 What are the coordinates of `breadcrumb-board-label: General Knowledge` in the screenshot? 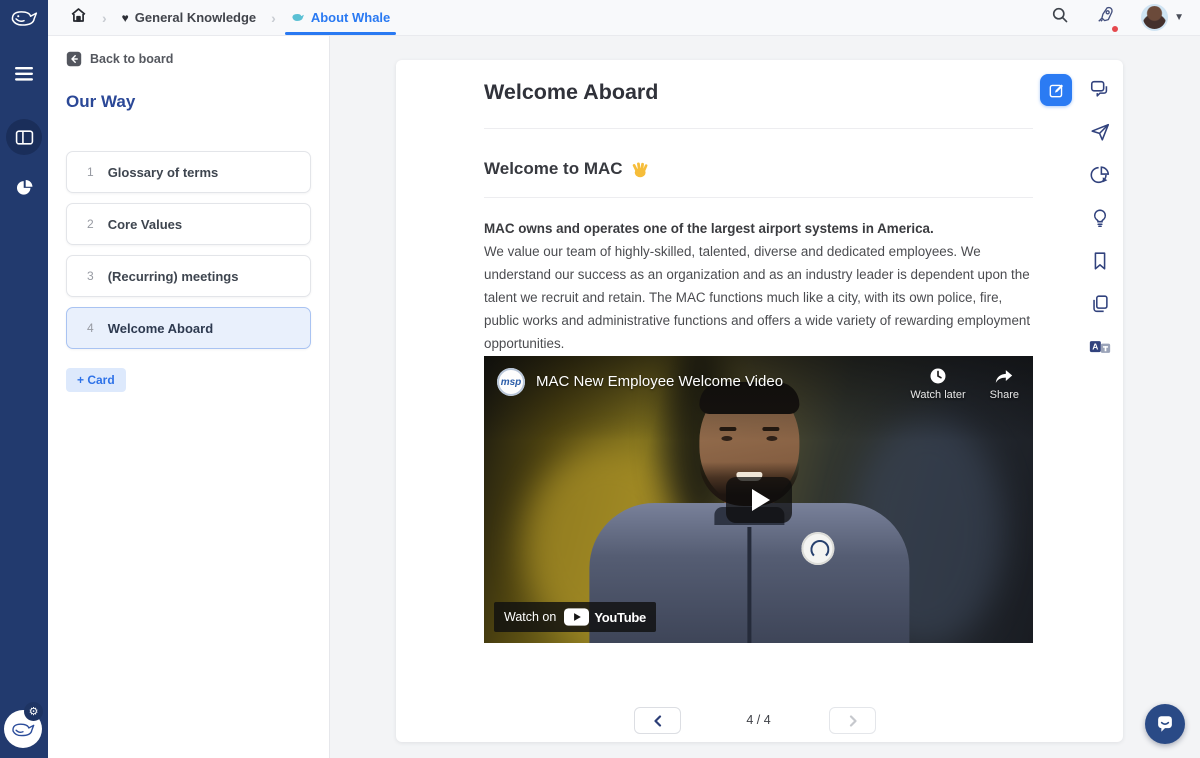 It's located at (195, 17).